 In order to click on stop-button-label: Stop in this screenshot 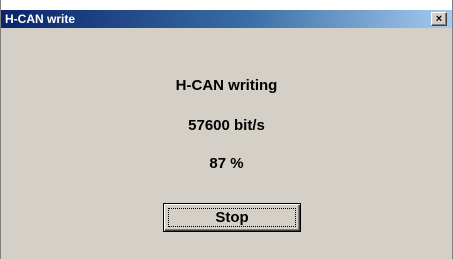, I will do `click(232, 217)`.